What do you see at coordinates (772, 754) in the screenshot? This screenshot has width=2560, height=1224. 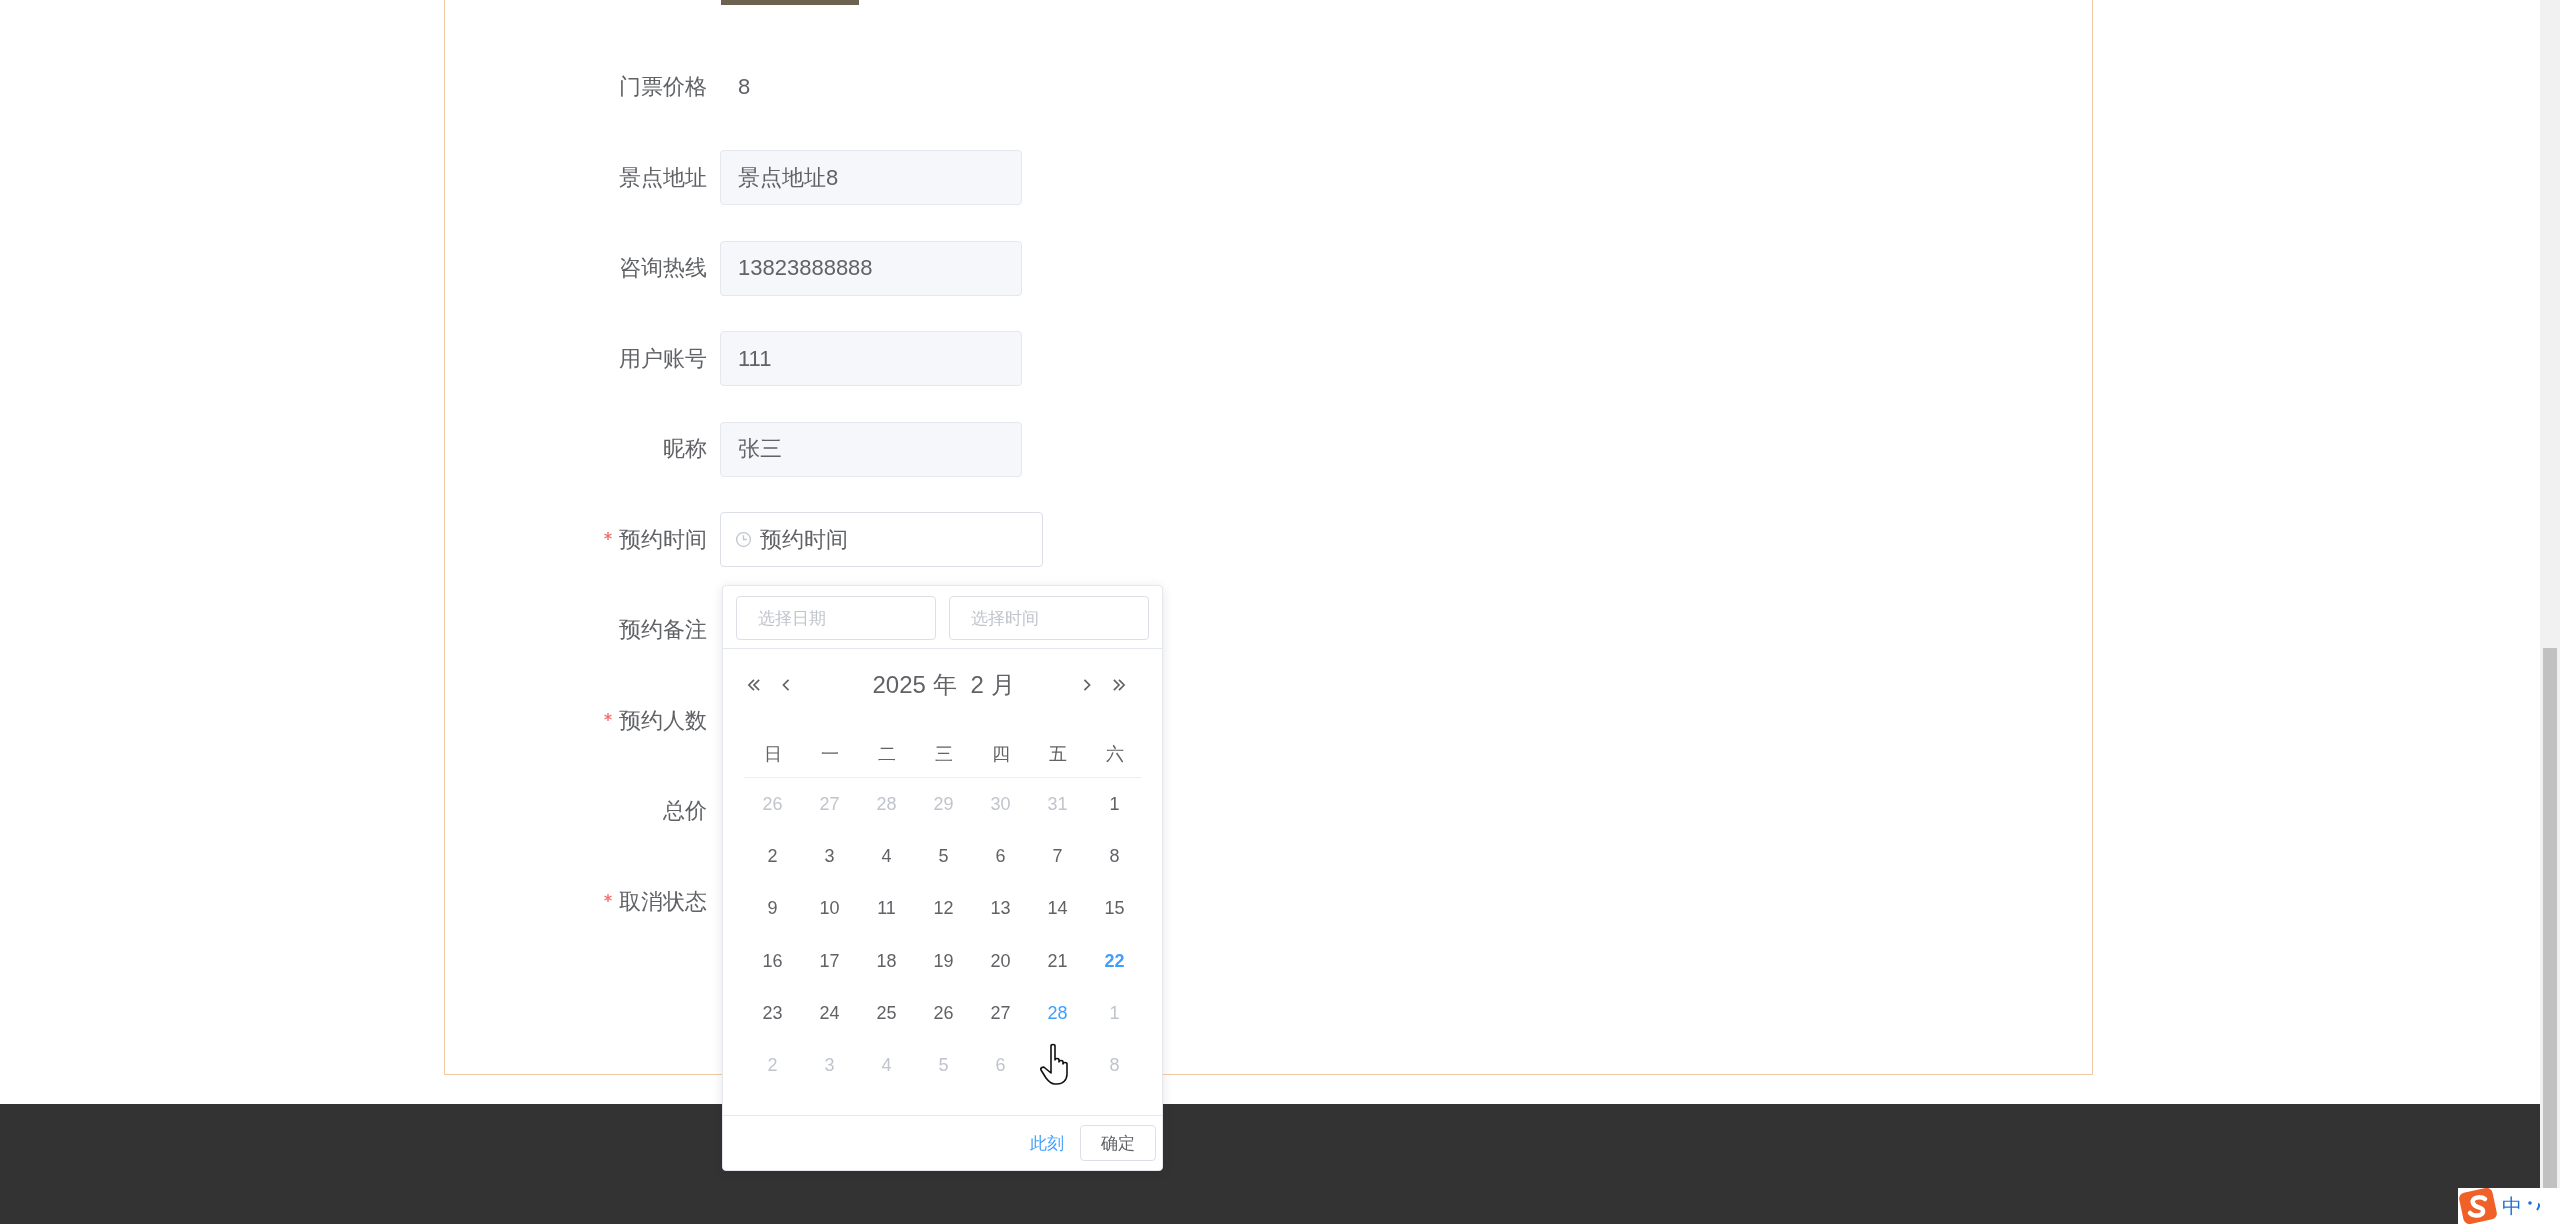 I see `weekday-header: 日` at bounding box center [772, 754].